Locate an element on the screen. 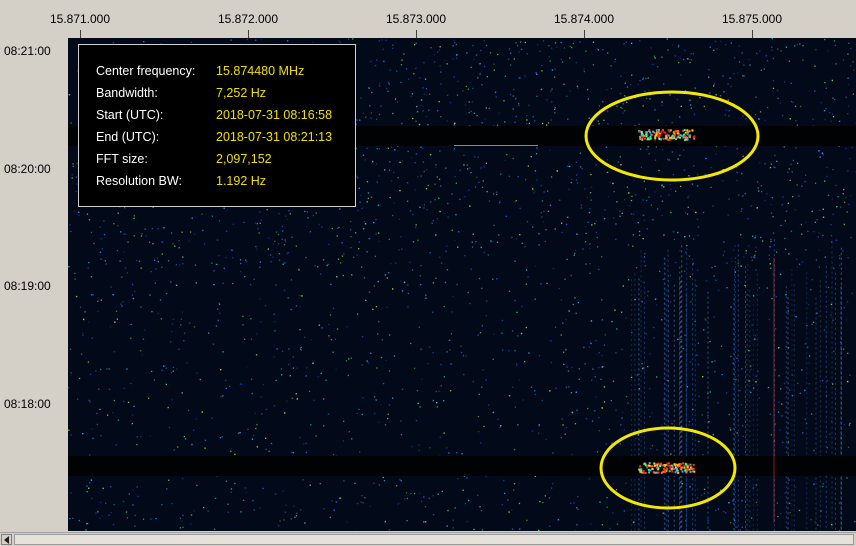 This screenshot has width=856, height=546. scrollbar-thumb is located at coordinates (434, 539).